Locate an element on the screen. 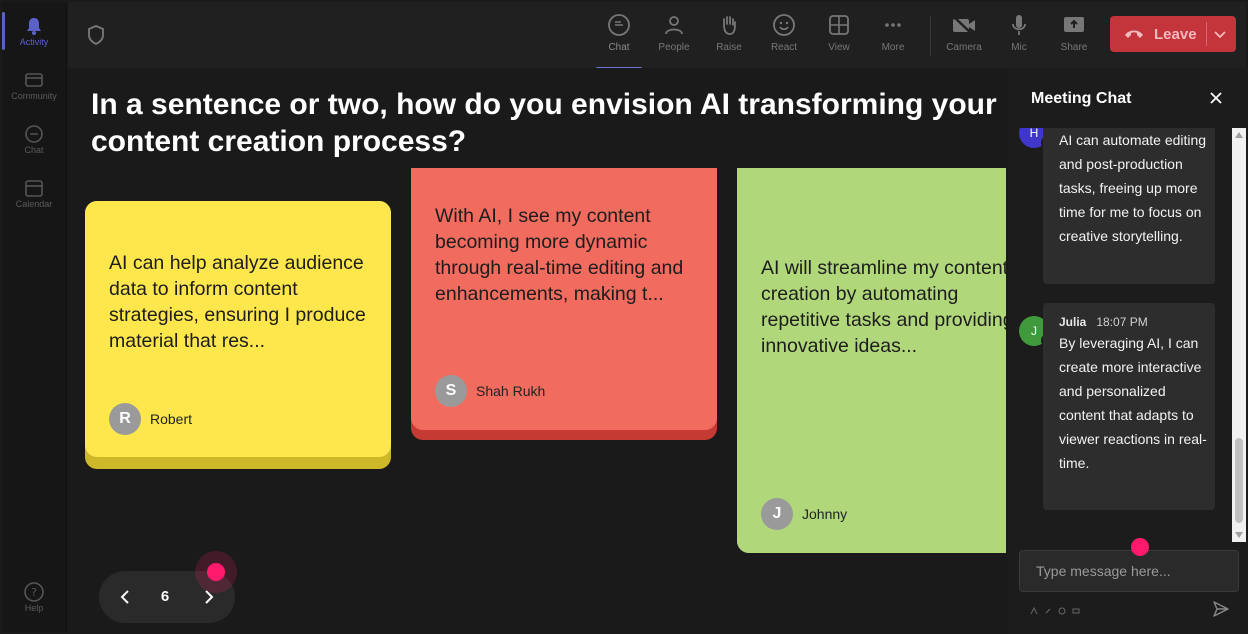  rail-item-help: ? Help is located at coordinates (34, 597).